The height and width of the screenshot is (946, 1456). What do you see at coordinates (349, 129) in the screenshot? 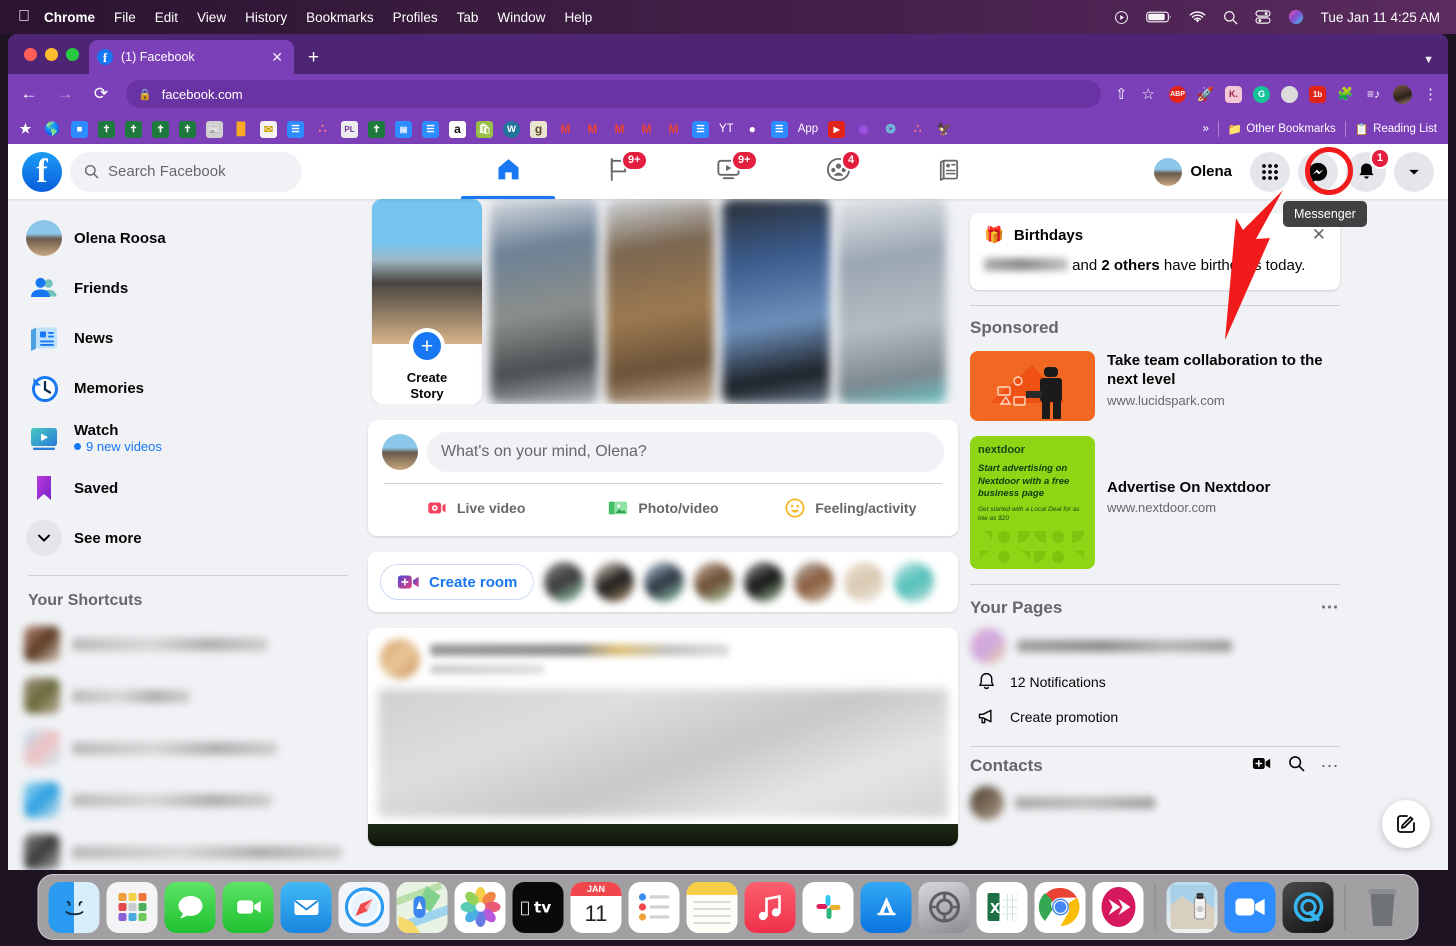
I see `pl-bookmark: PL` at bounding box center [349, 129].